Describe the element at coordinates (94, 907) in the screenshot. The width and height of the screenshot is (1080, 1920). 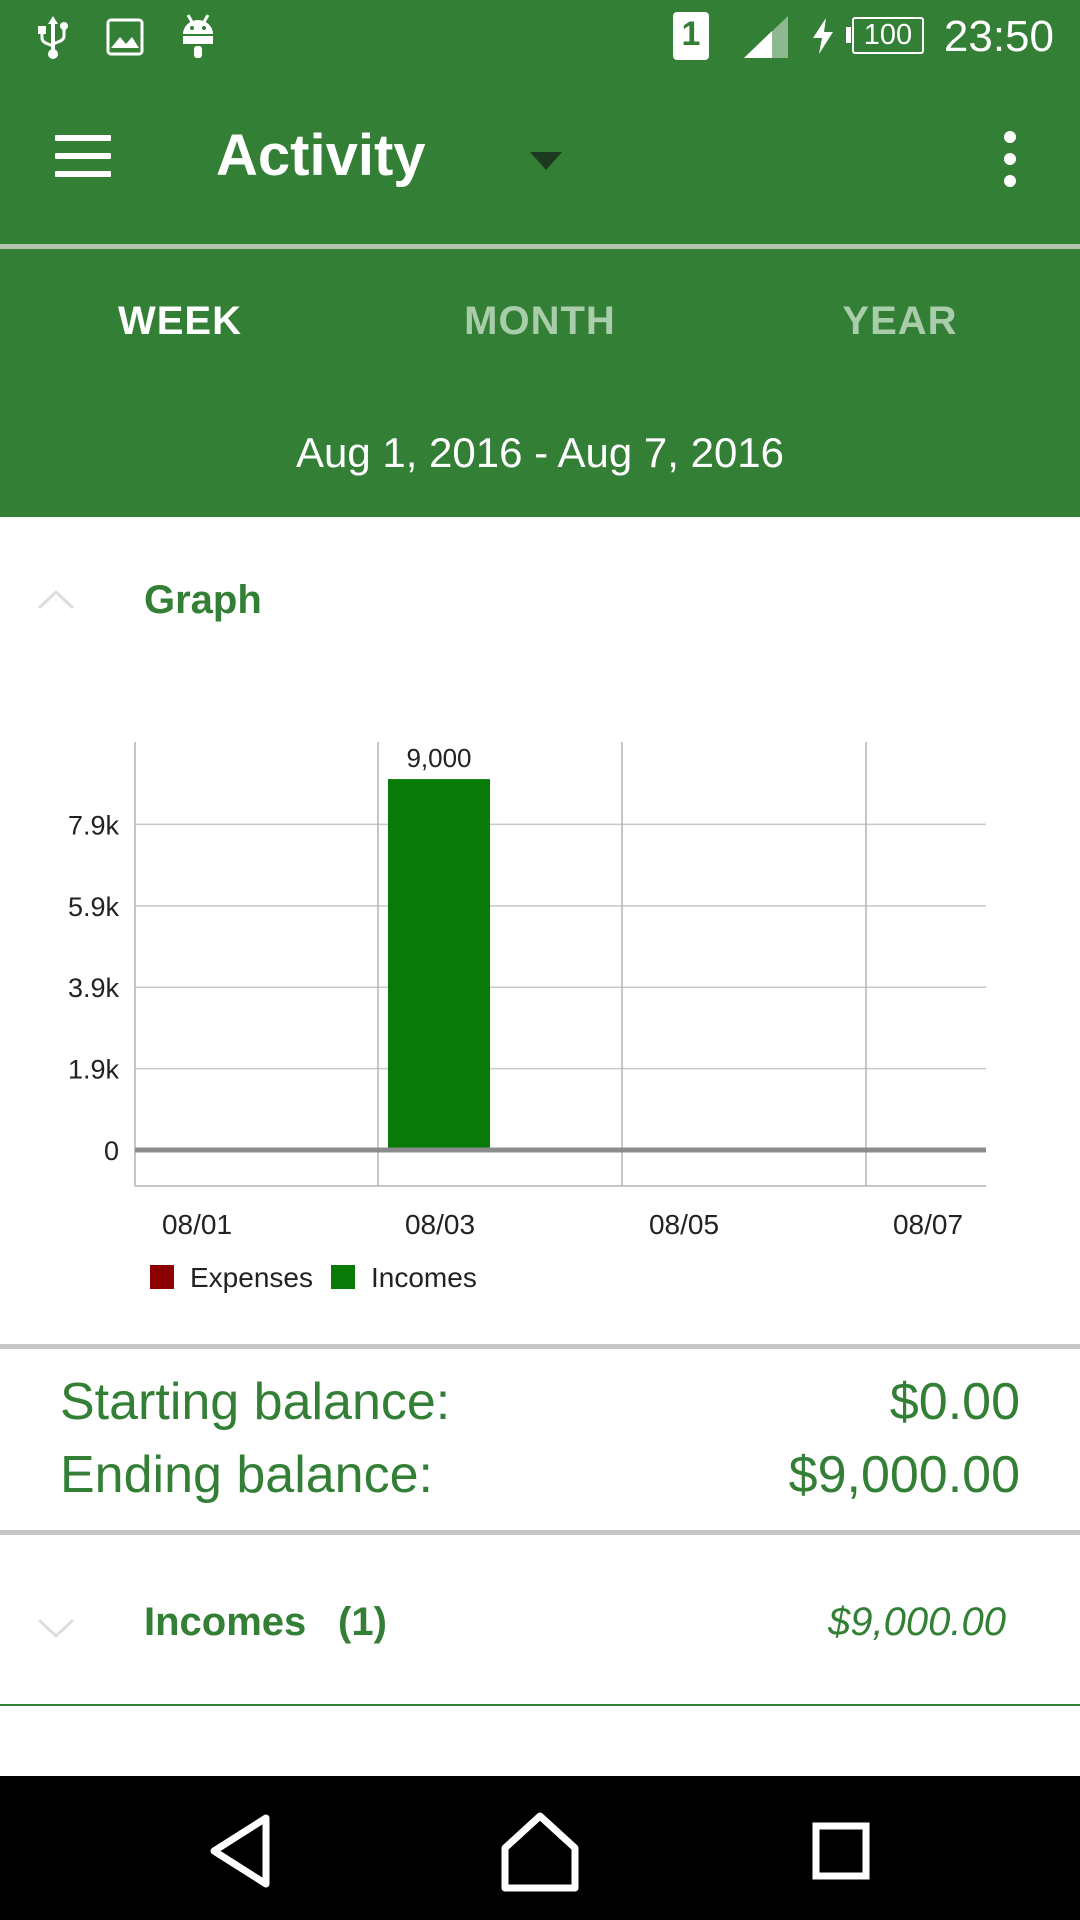
I see `y-tick-label: 5.9k` at that location.